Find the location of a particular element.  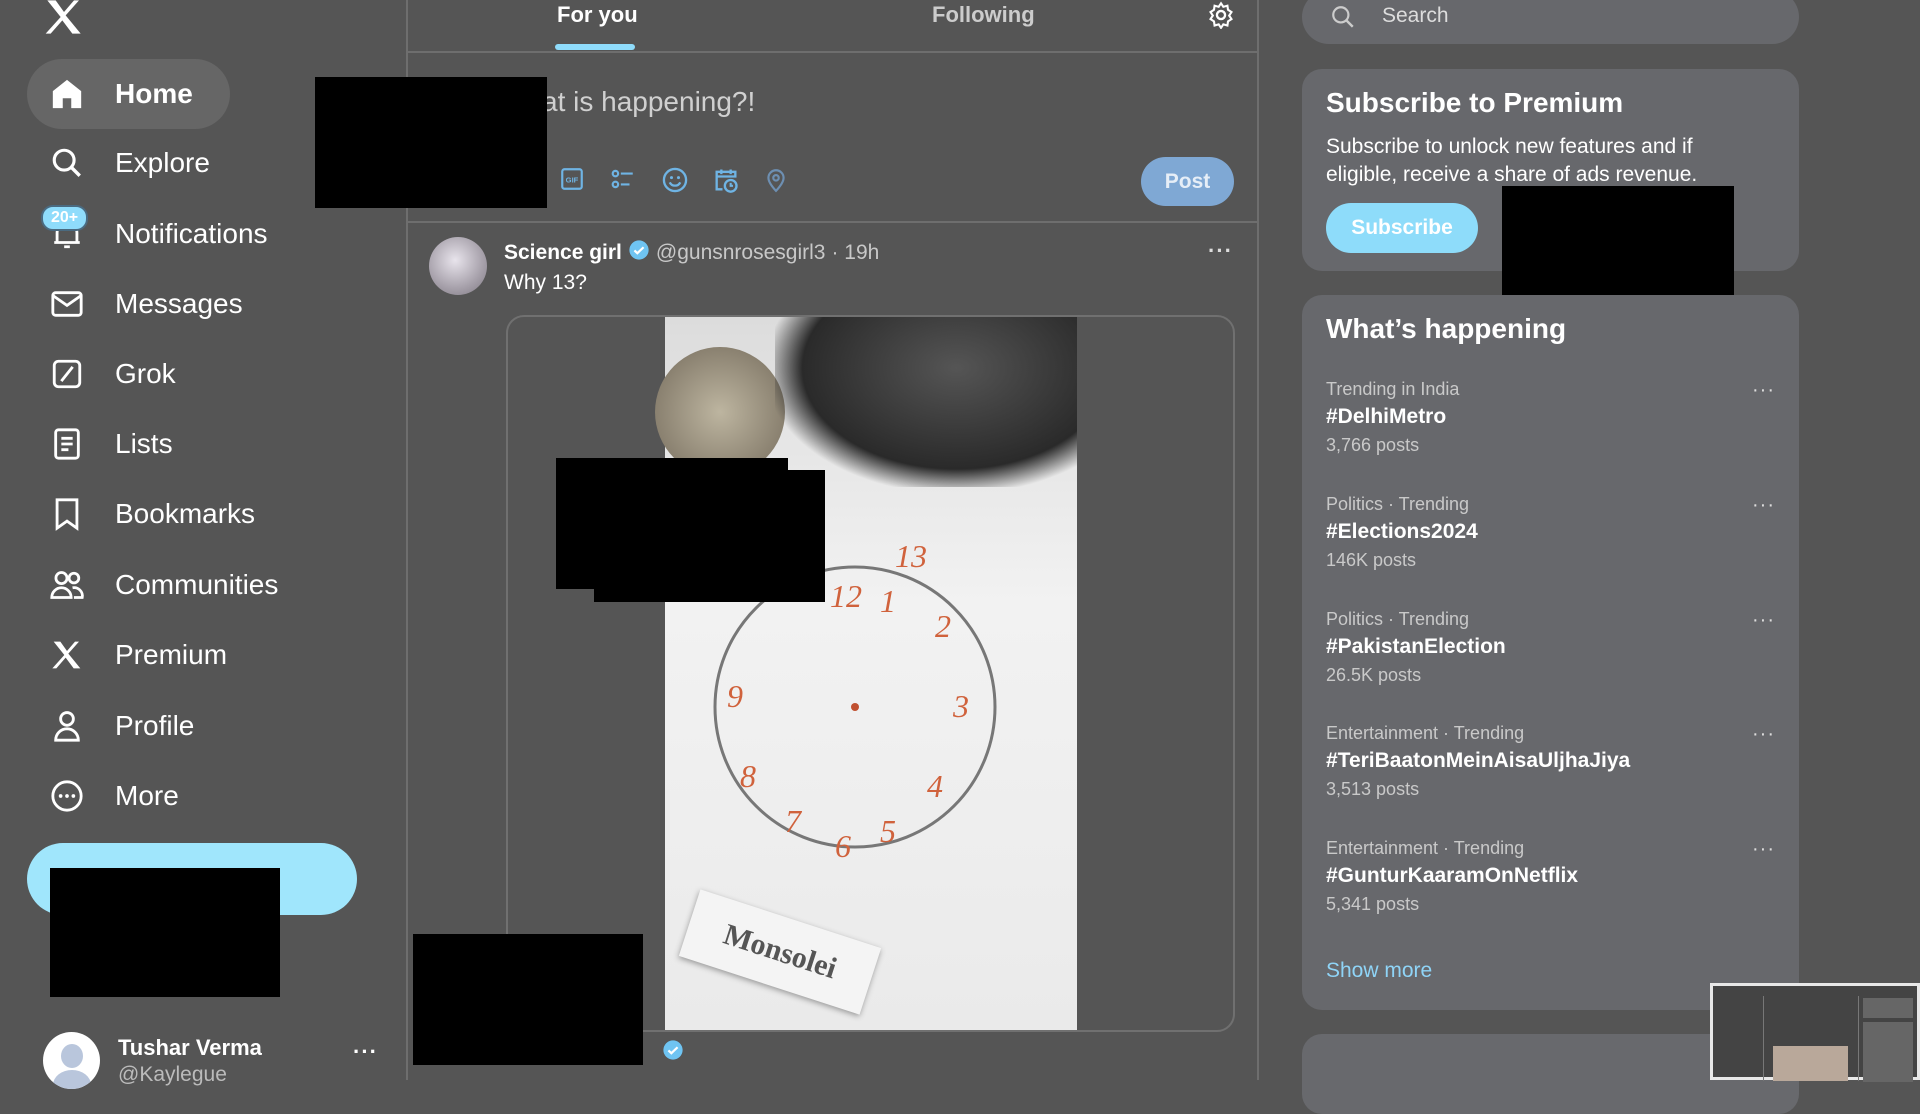

x-logo is located at coordinates (64, 17).